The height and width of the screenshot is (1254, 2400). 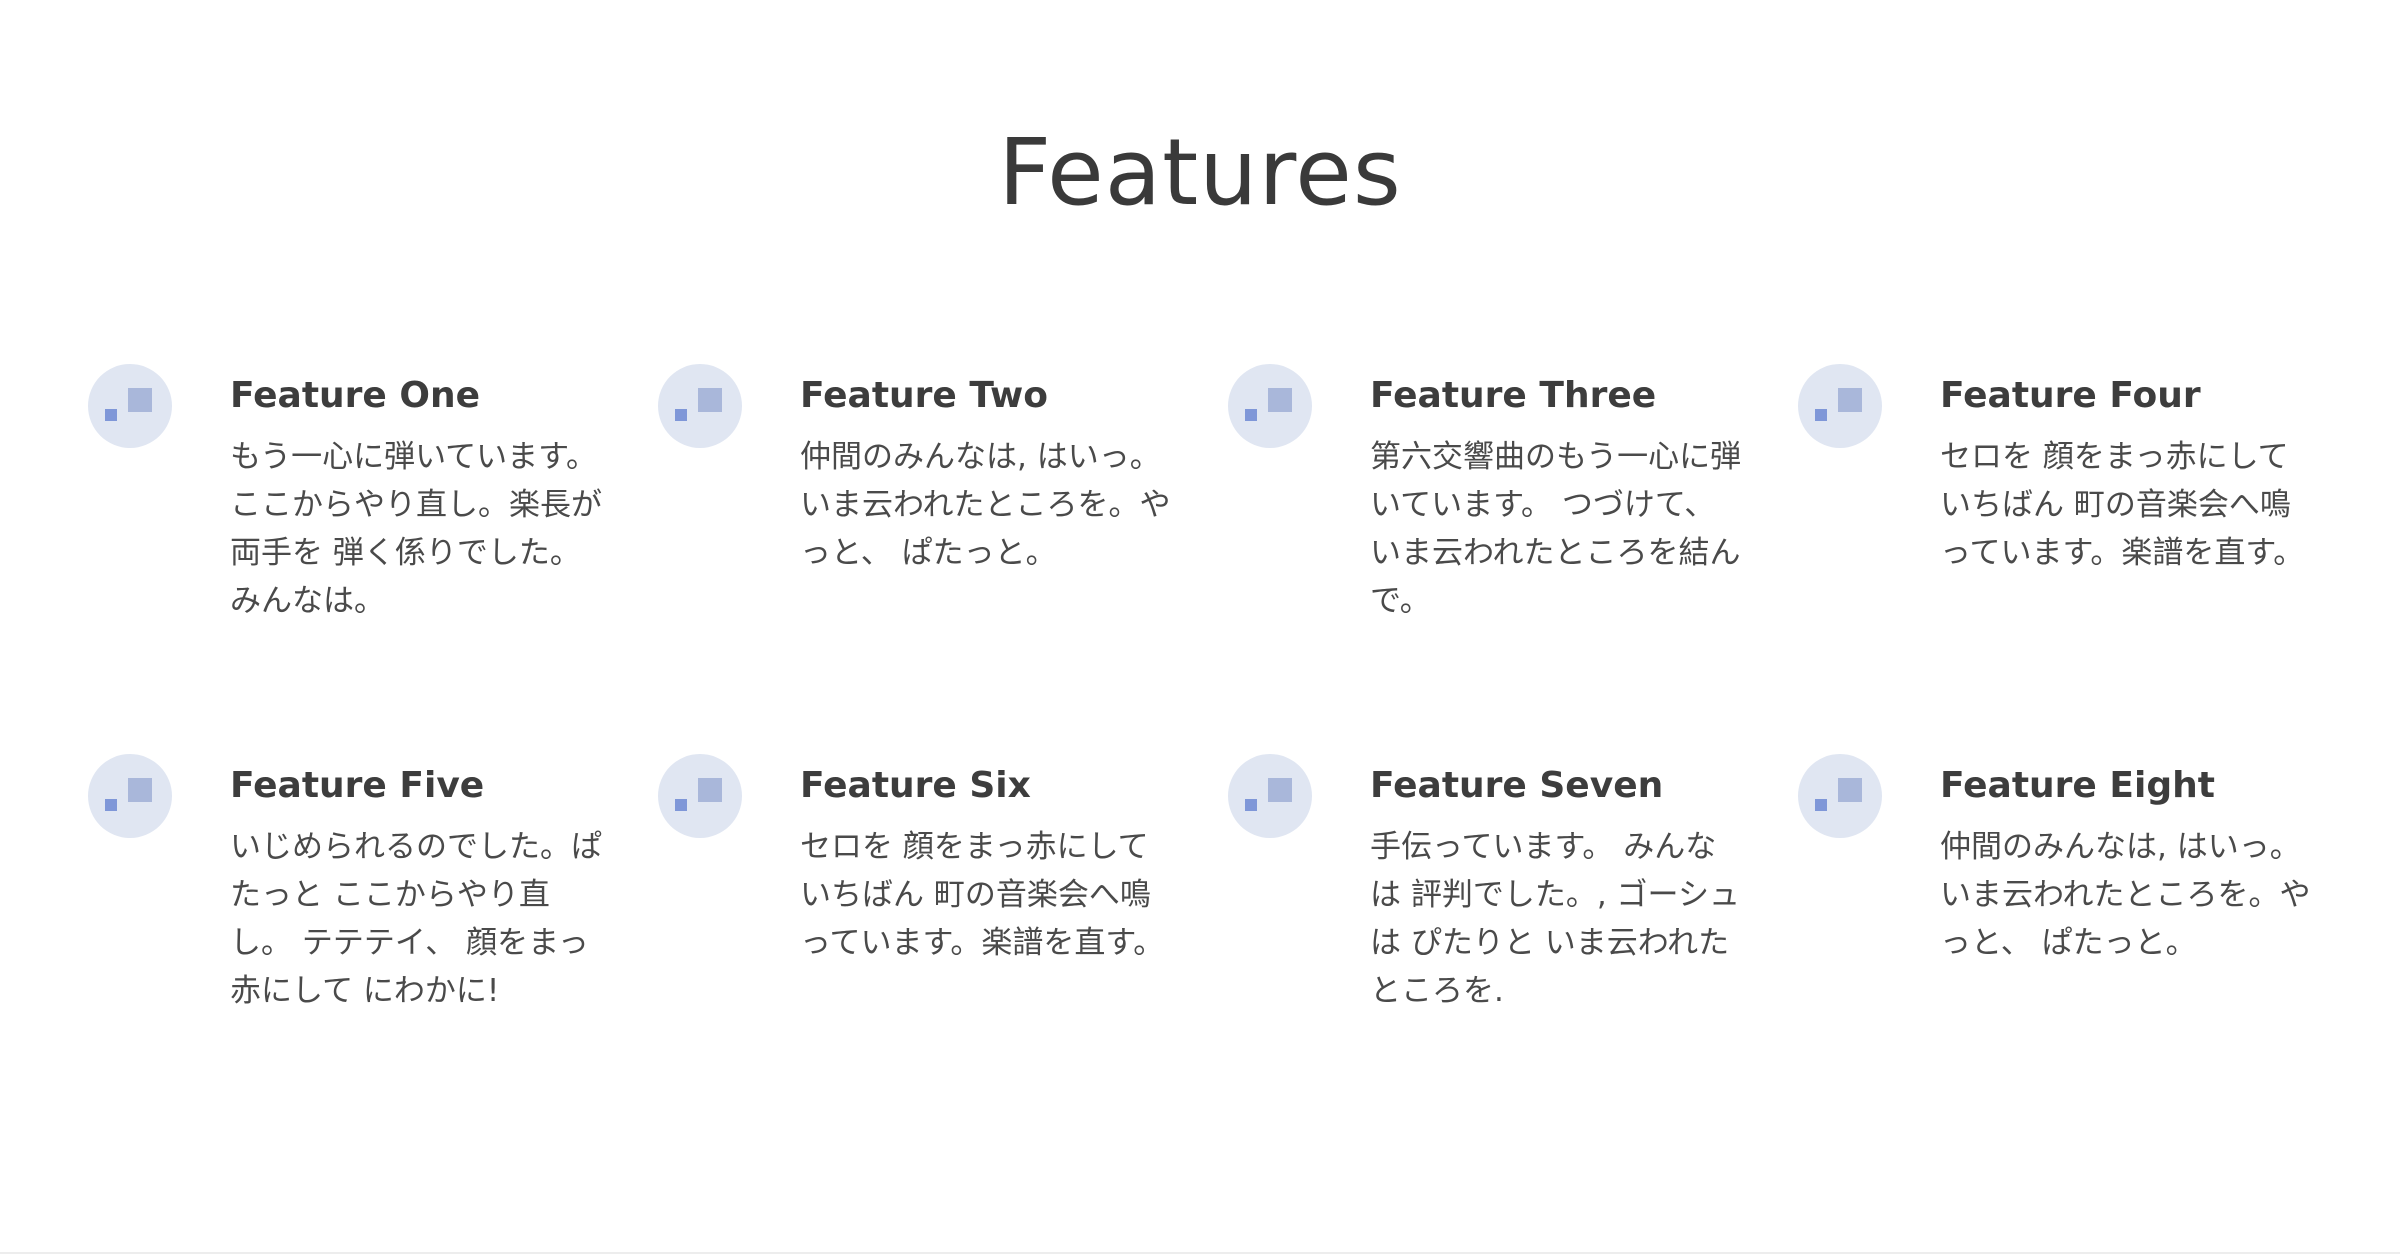 I want to click on feature-title: Feature Six, so click(x=915, y=785).